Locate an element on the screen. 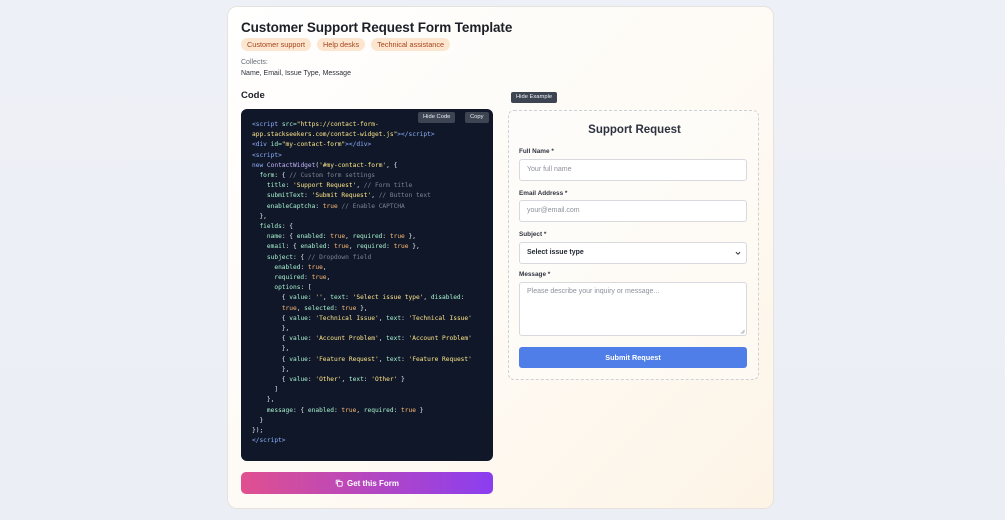  tag-help-desks: Help desks is located at coordinates (341, 44).